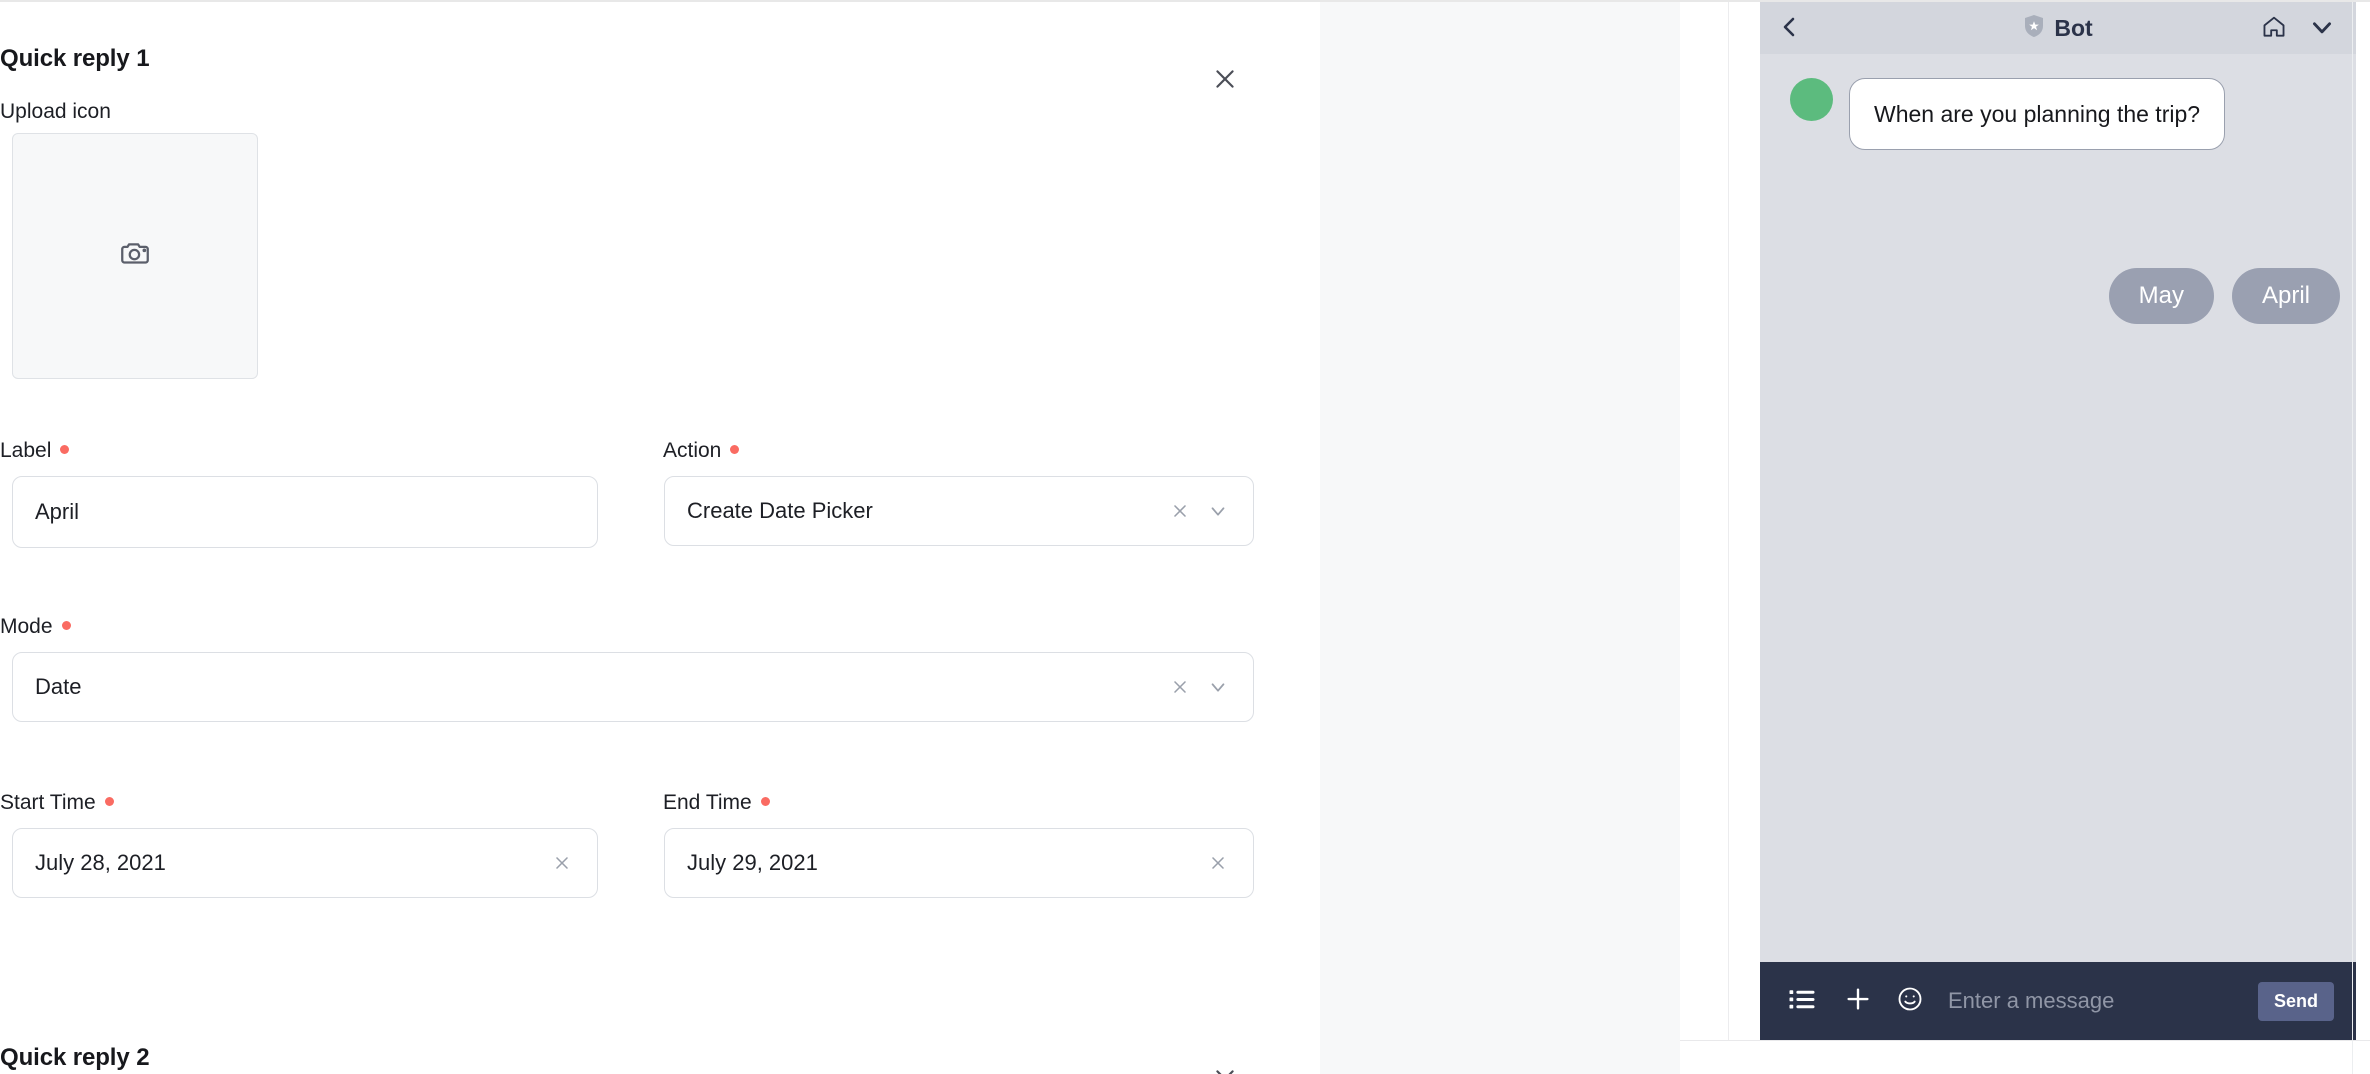  I want to click on mode-select-value: Date, so click(58, 686).